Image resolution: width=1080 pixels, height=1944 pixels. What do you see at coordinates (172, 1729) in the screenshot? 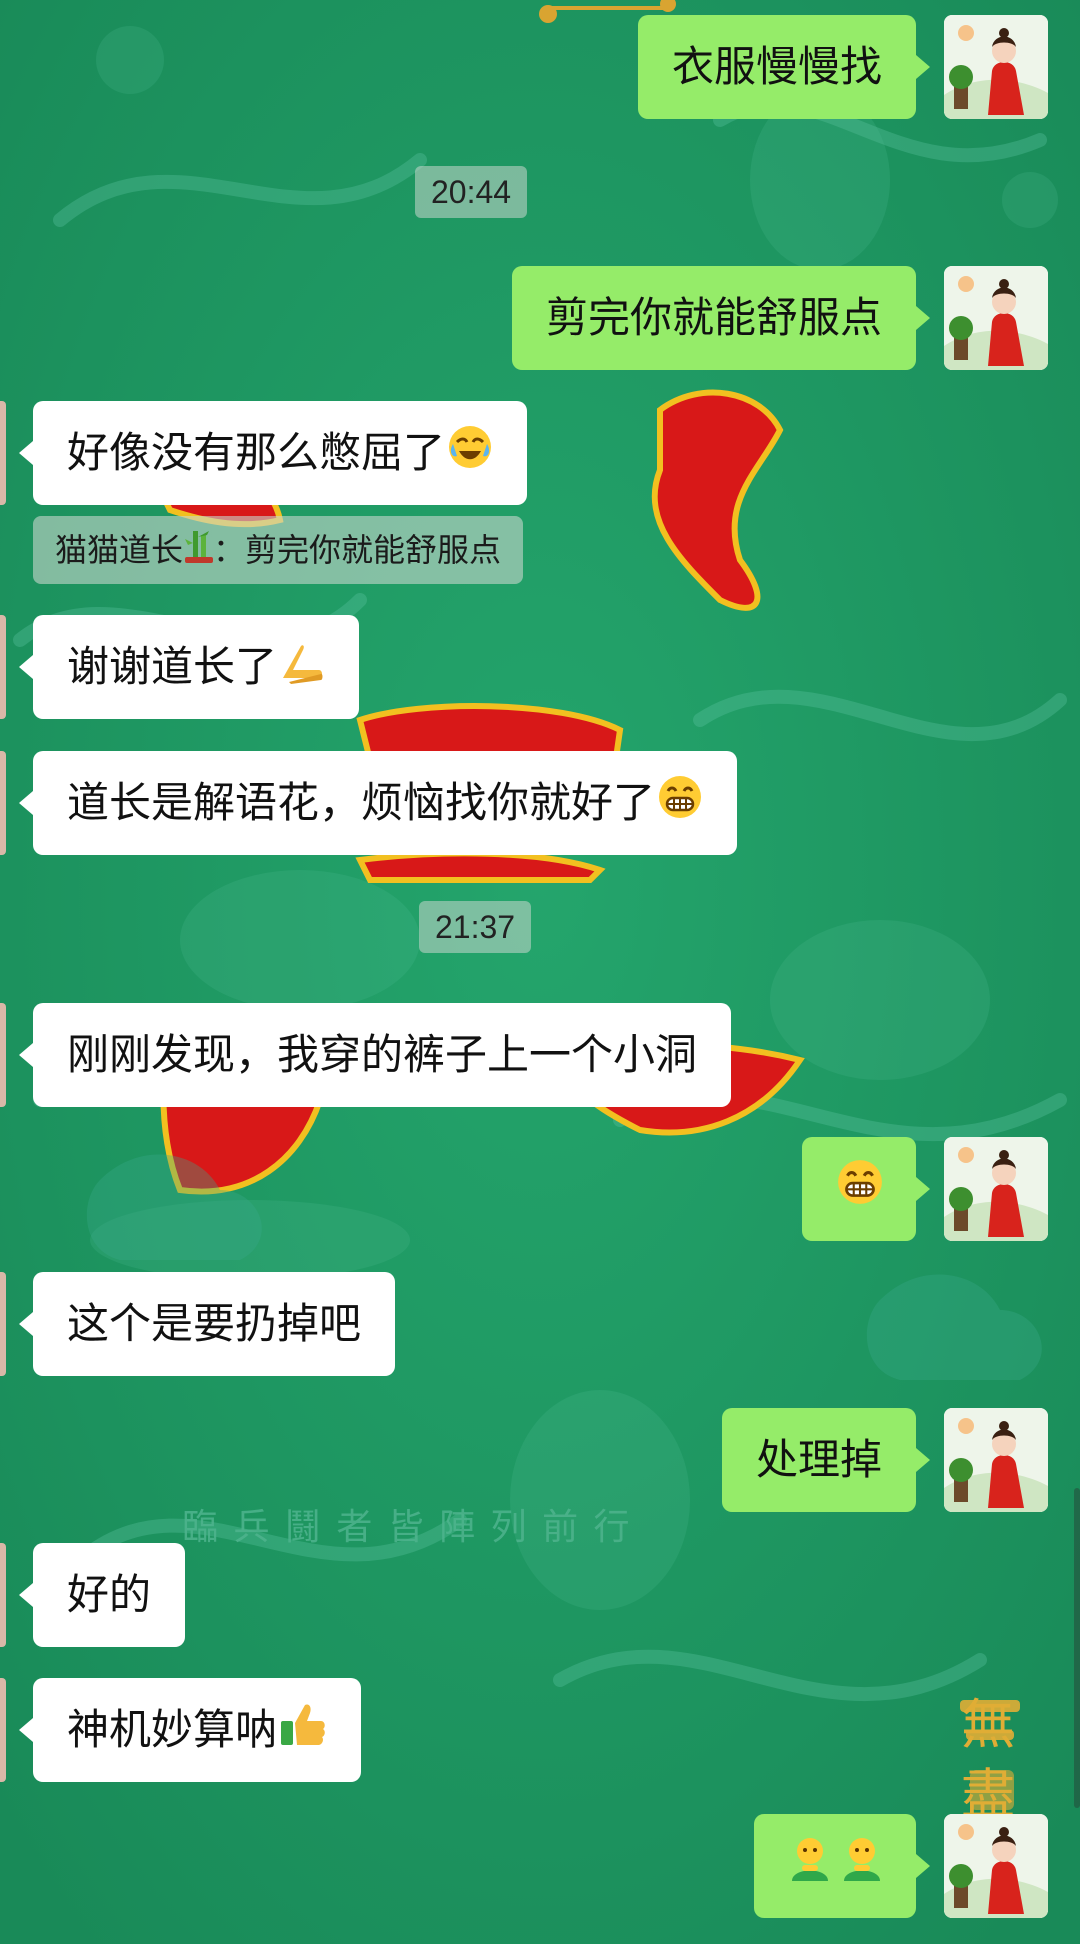
I see `message-text: 神机妙算呐` at bounding box center [172, 1729].